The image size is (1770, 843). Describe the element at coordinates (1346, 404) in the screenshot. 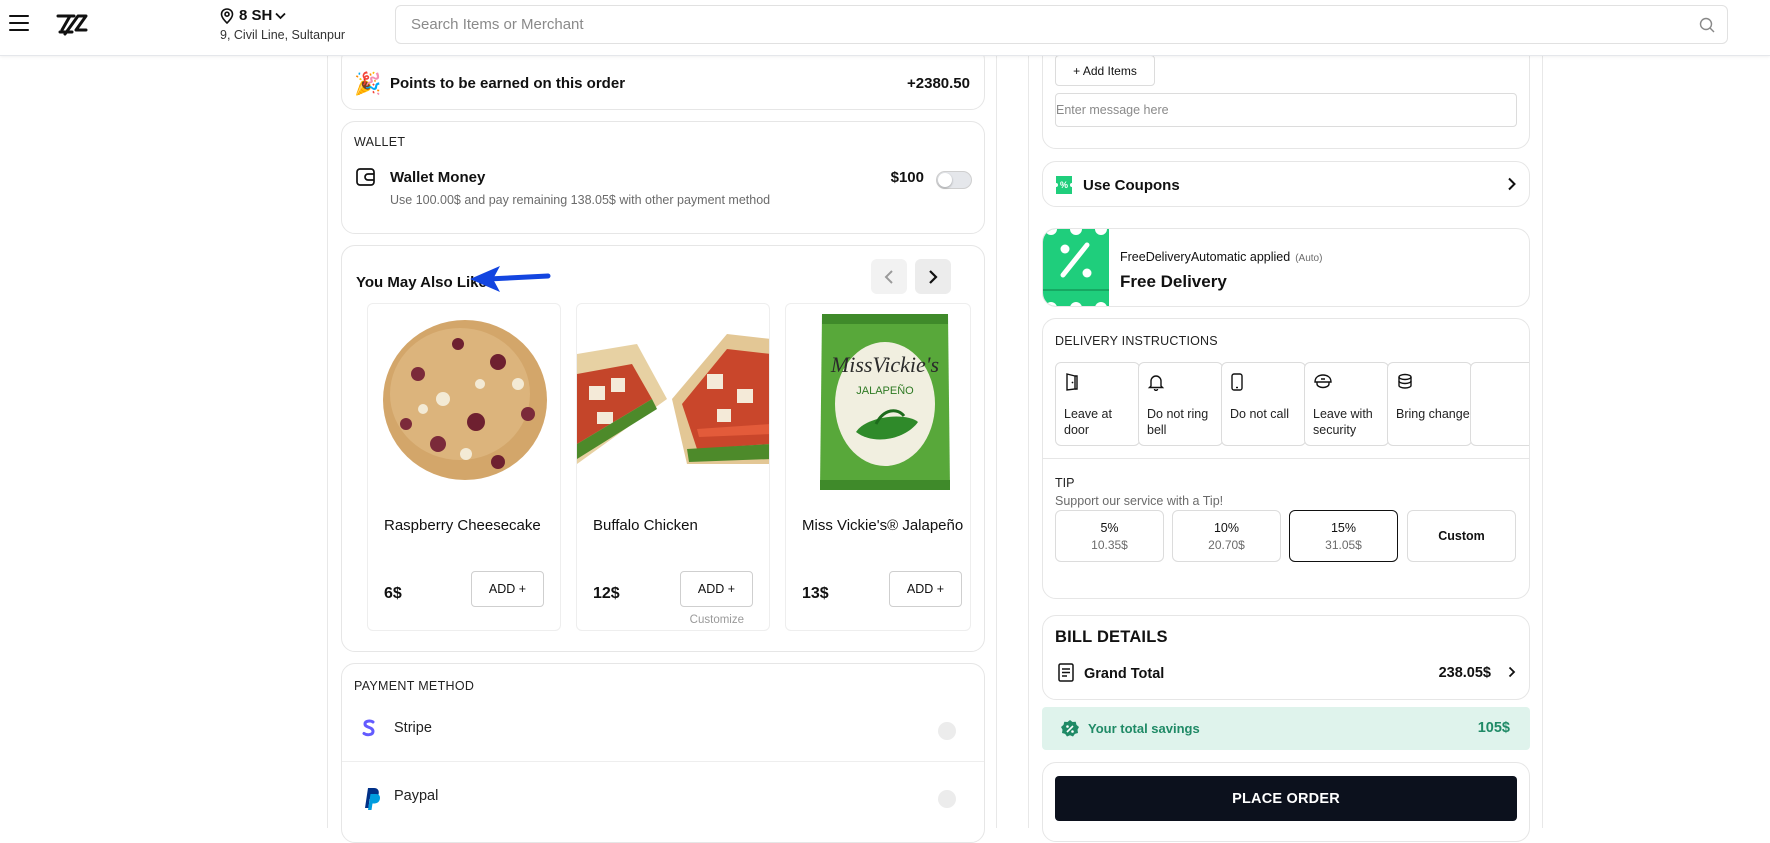

I see `delivery-option-leave-with-security: Leave with security` at that location.